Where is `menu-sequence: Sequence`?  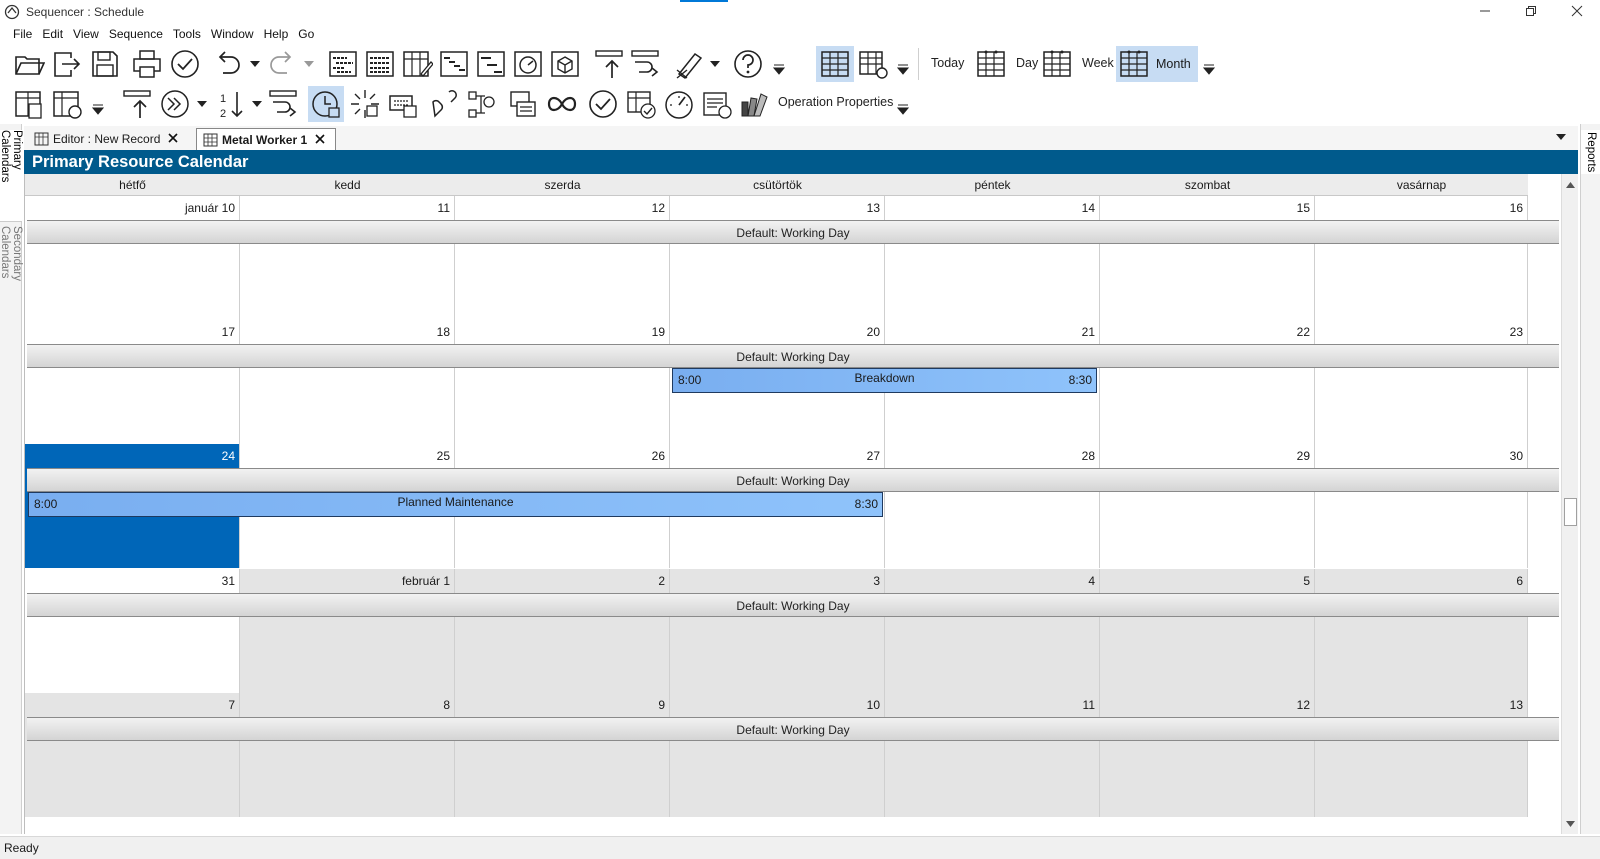
menu-sequence: Sequence is located at coordinates (136, 34).